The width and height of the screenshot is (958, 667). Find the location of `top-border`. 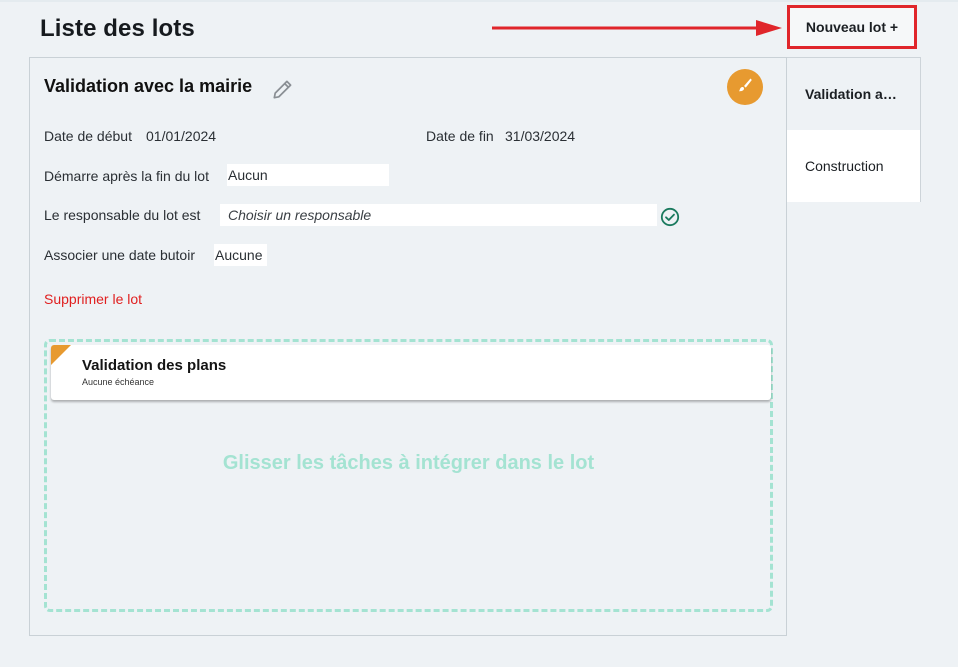

top-border is located at coordinates (479, 1).